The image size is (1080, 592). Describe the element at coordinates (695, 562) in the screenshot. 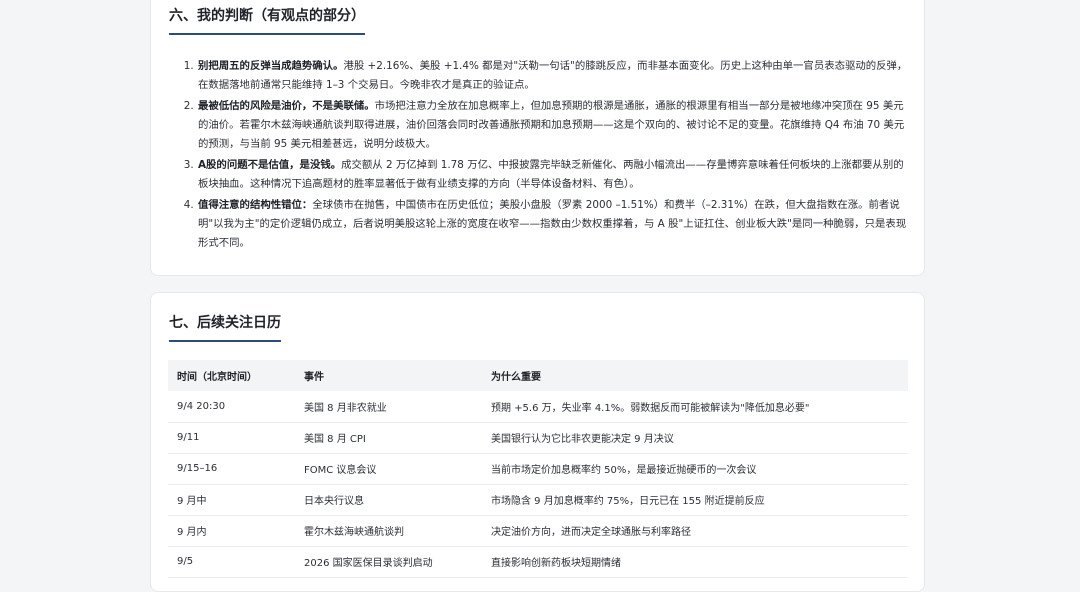

I see `cell-importance: 直接影响创新药板块短期情绪` at that location.